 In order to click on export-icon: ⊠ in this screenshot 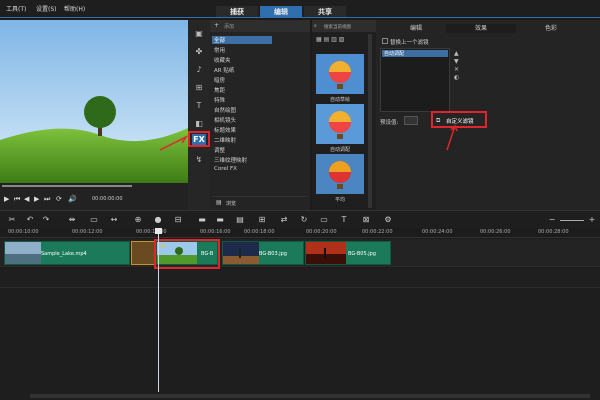, I will do `click(366, 220)`.